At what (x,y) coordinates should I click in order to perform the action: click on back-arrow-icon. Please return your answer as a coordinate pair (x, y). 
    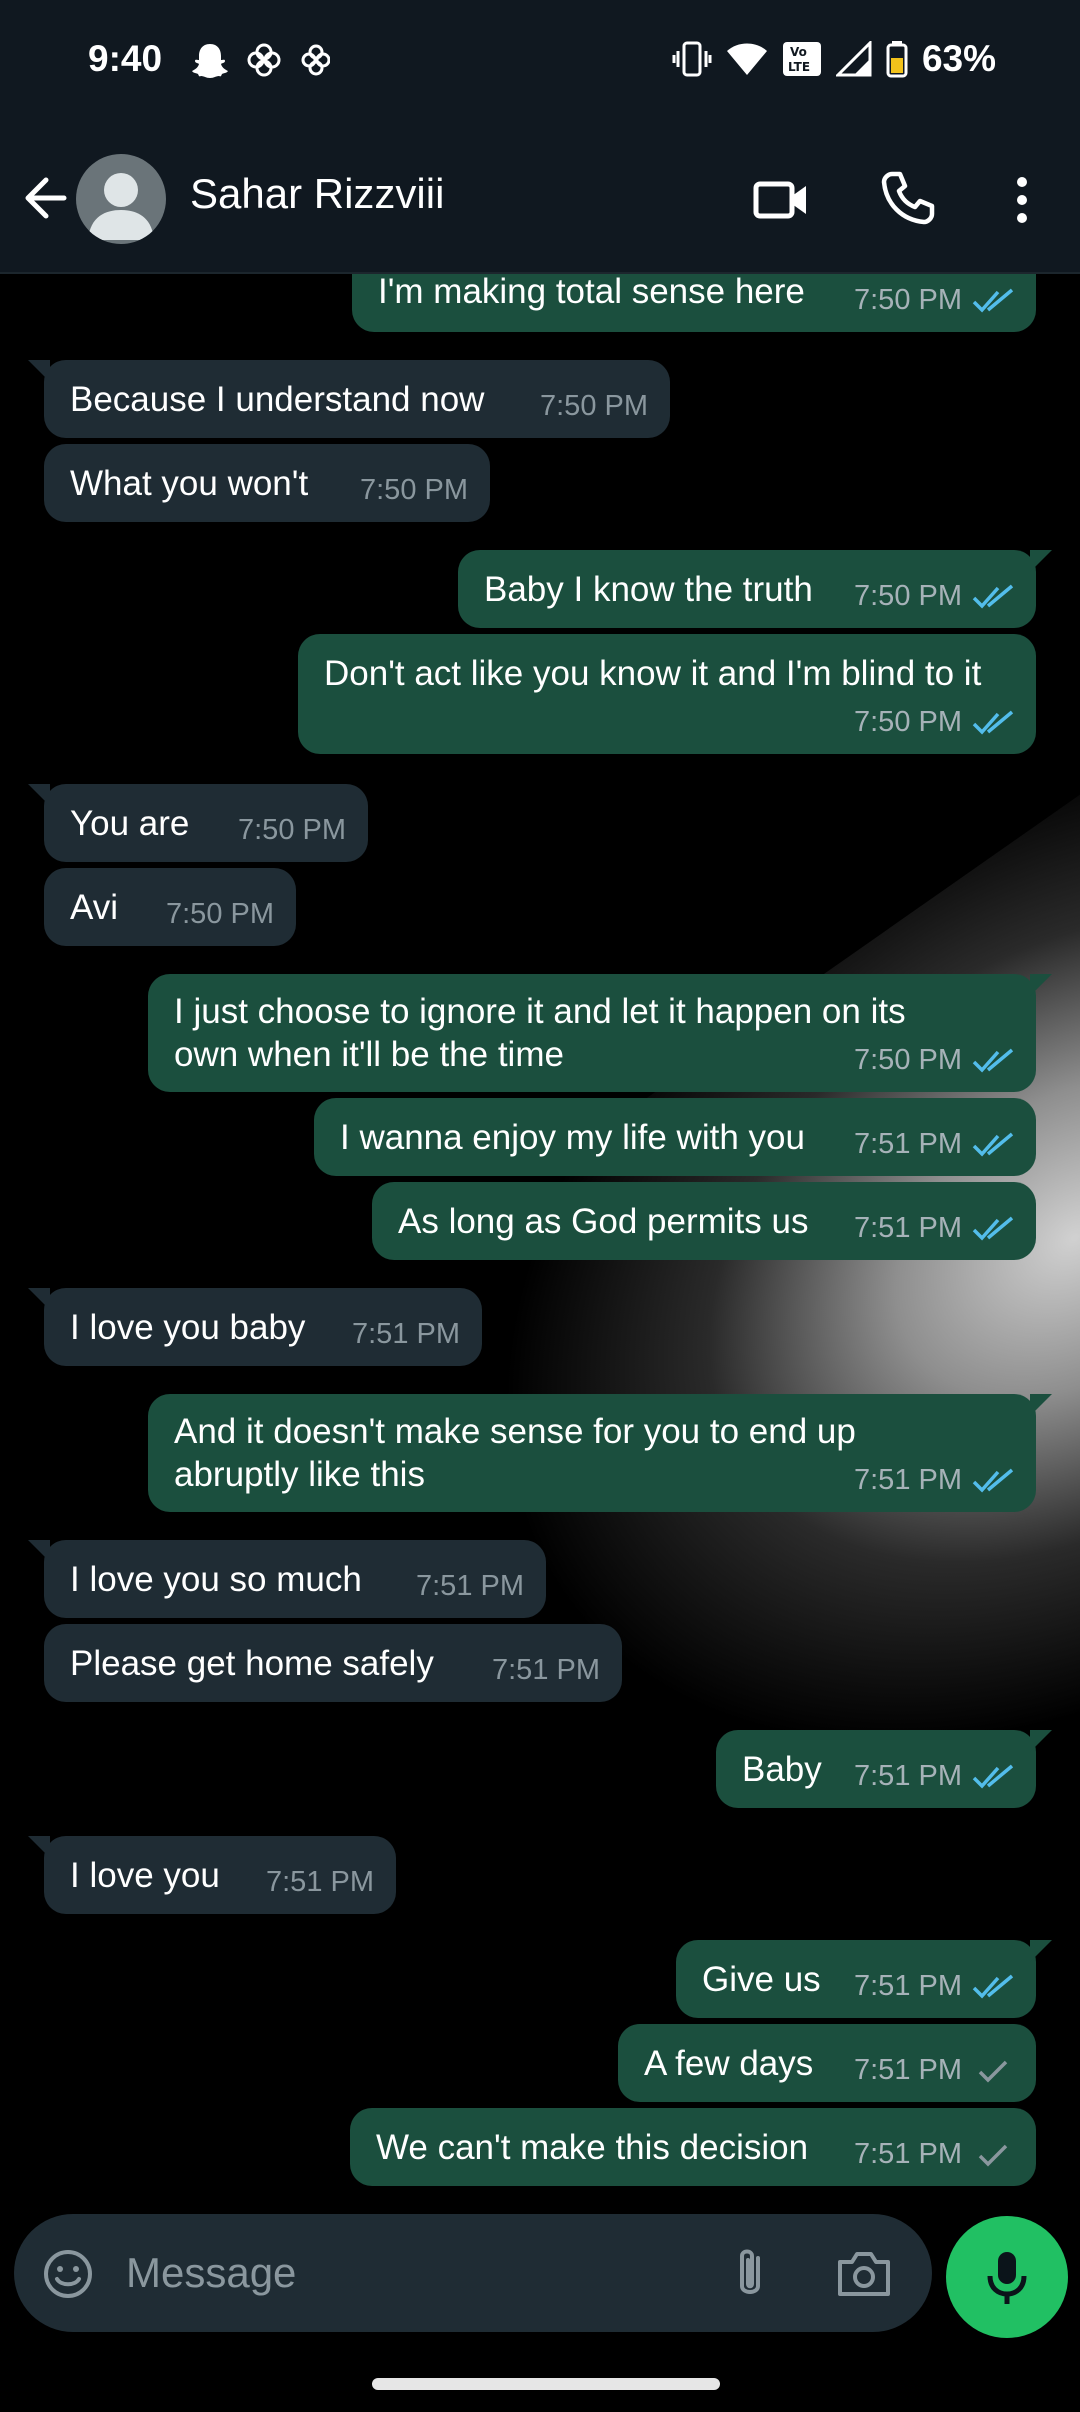
    Looking at the image, I should click on (48, 198).